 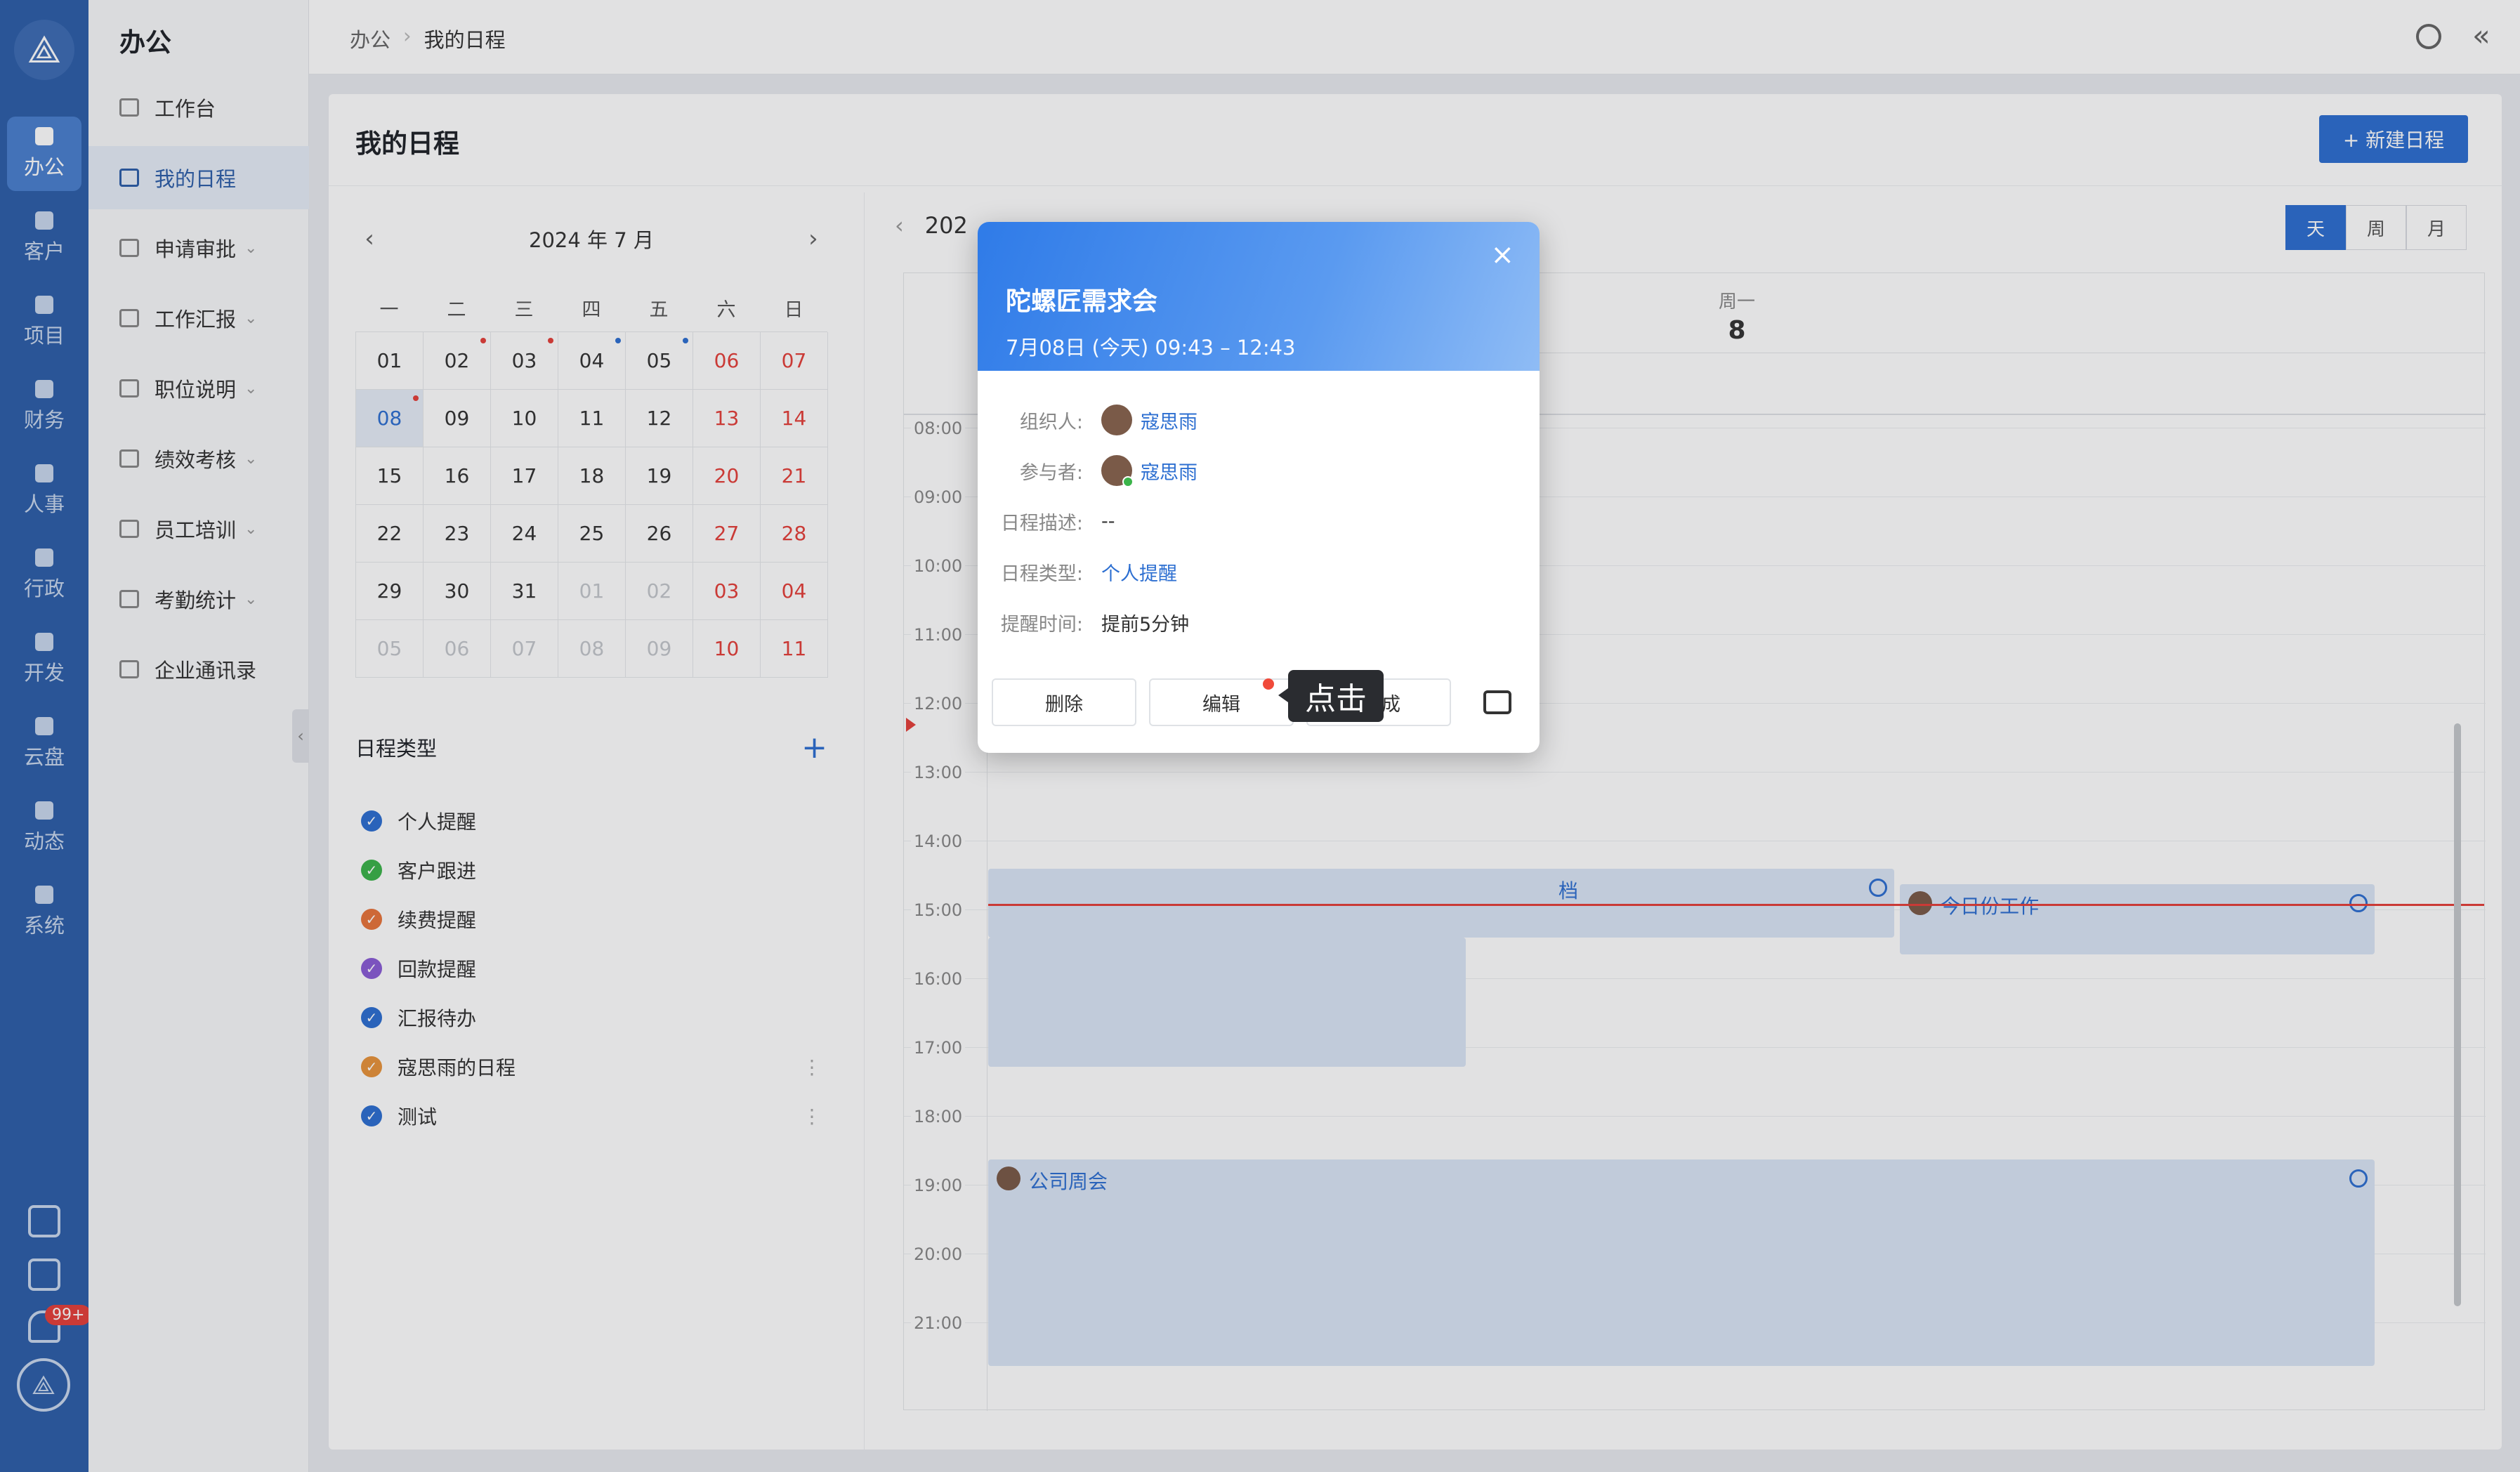 I want to click on type-row: 日程类型: 个人提醒, so click(x=1259, y=571).